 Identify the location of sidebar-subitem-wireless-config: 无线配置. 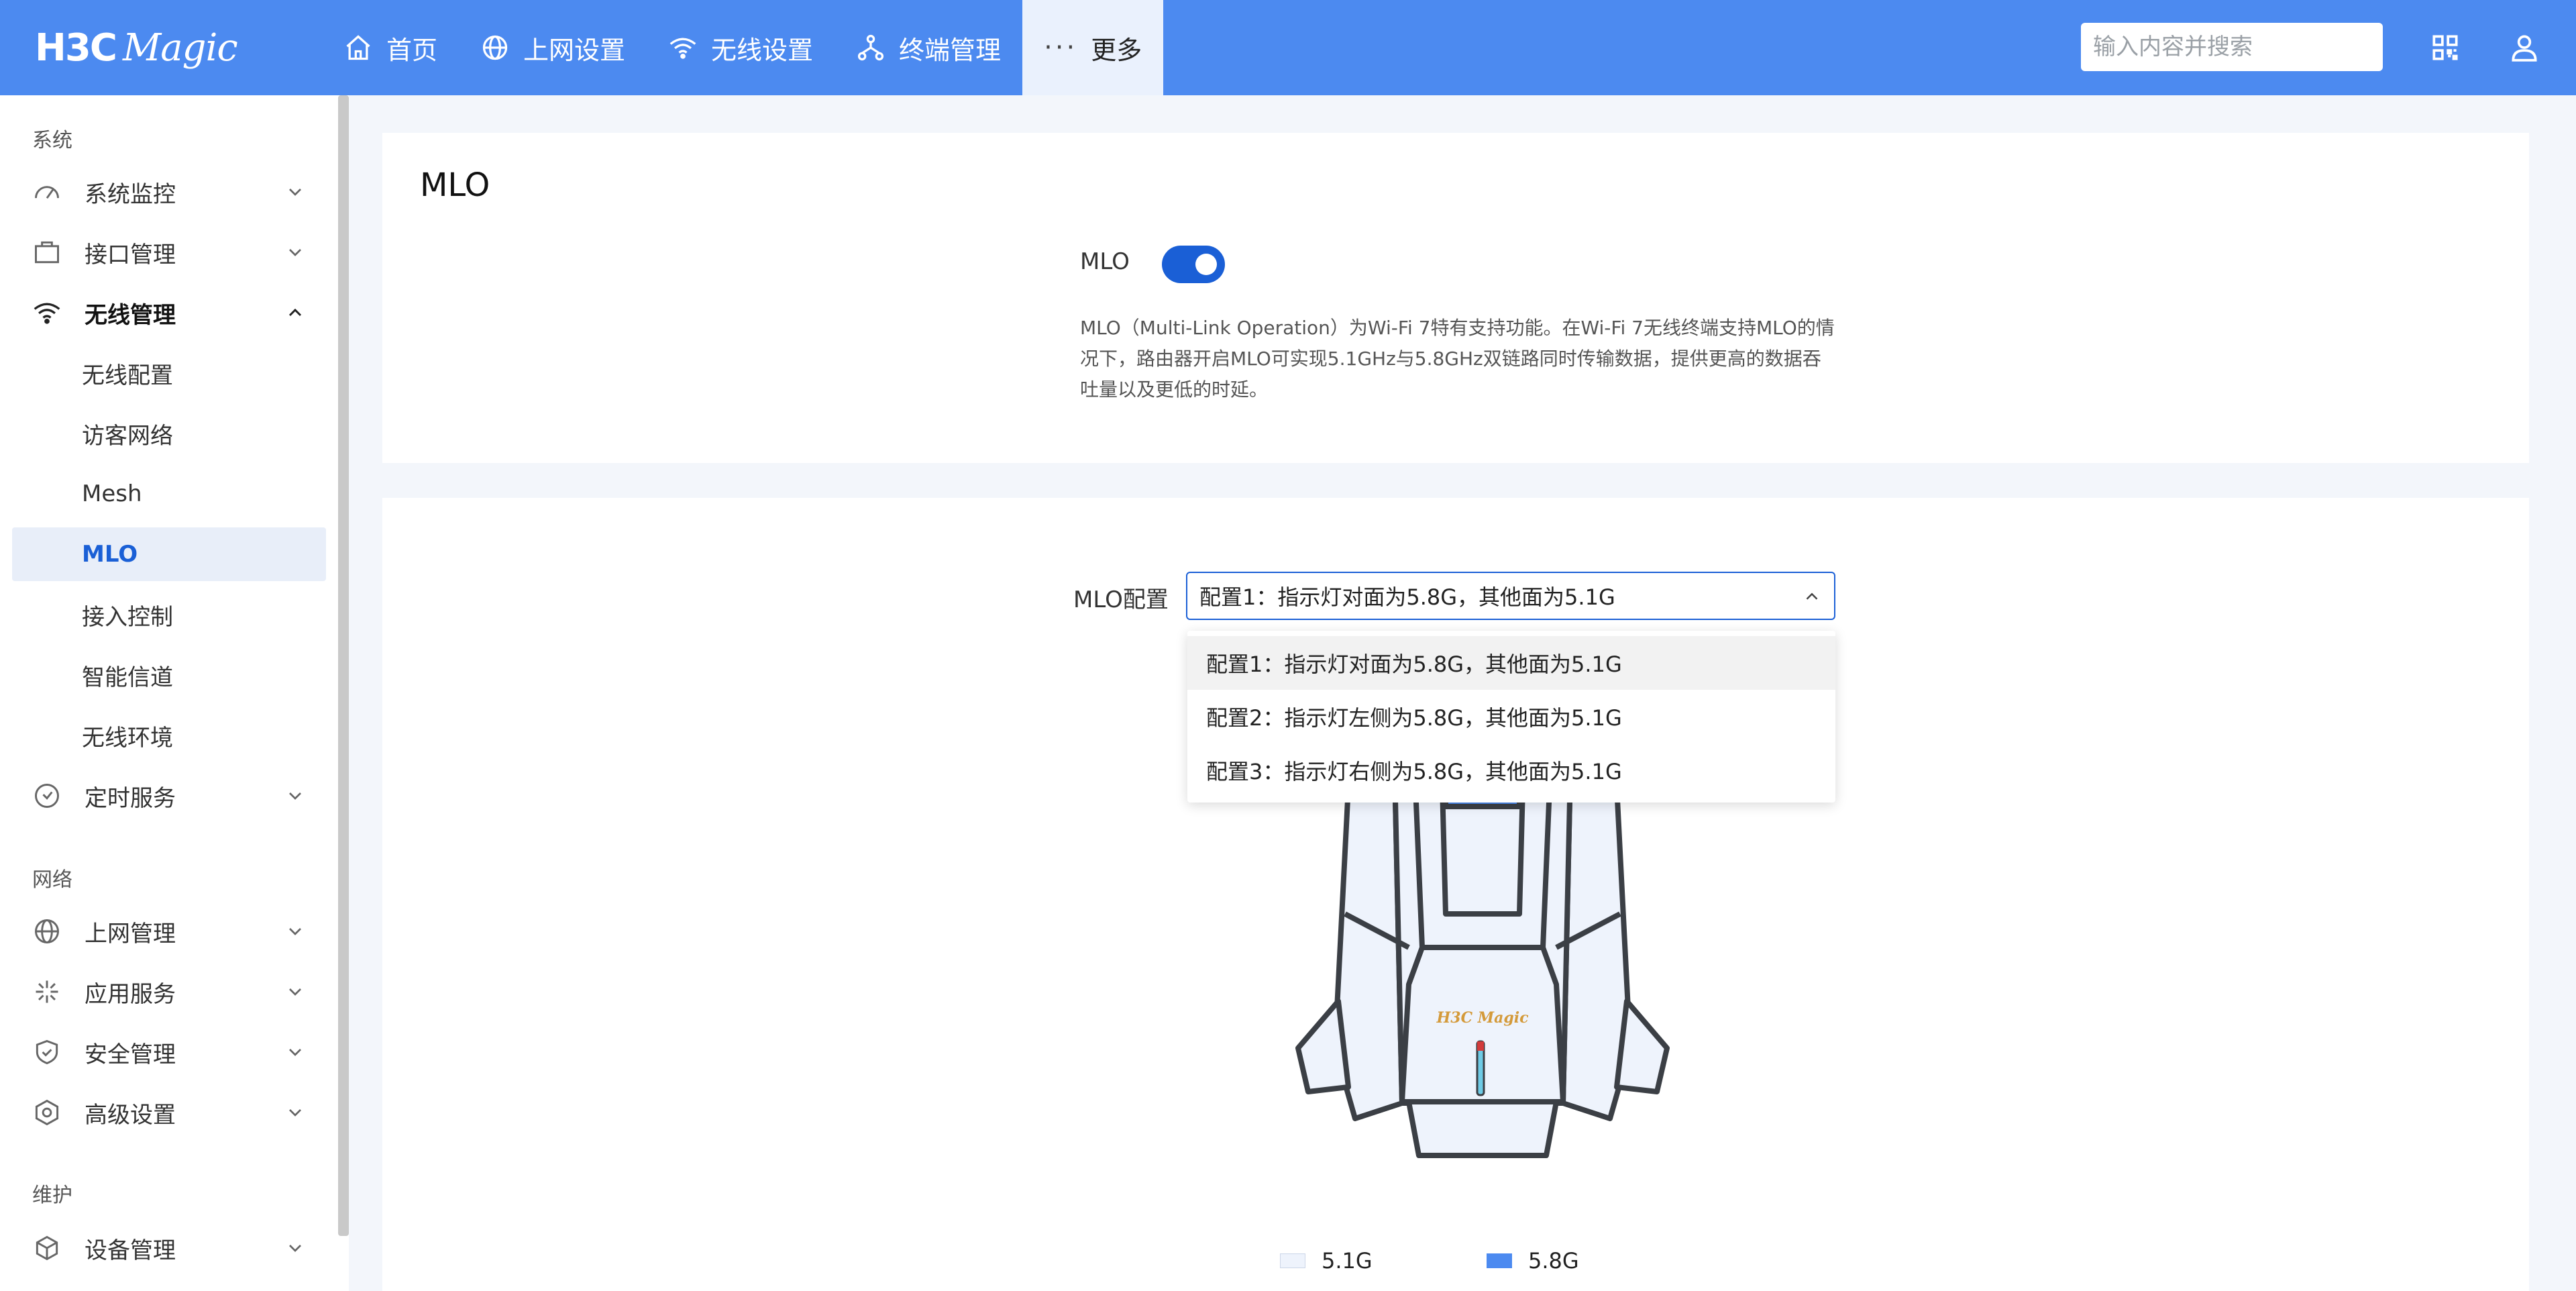
(169, 373).